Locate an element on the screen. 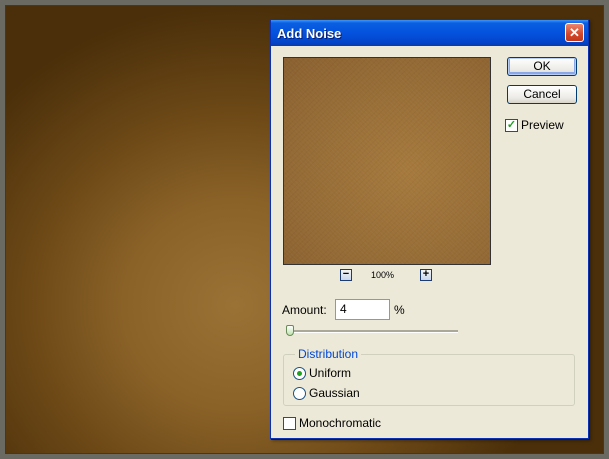  close-button: ✕ is located at coordinates (574, 32).